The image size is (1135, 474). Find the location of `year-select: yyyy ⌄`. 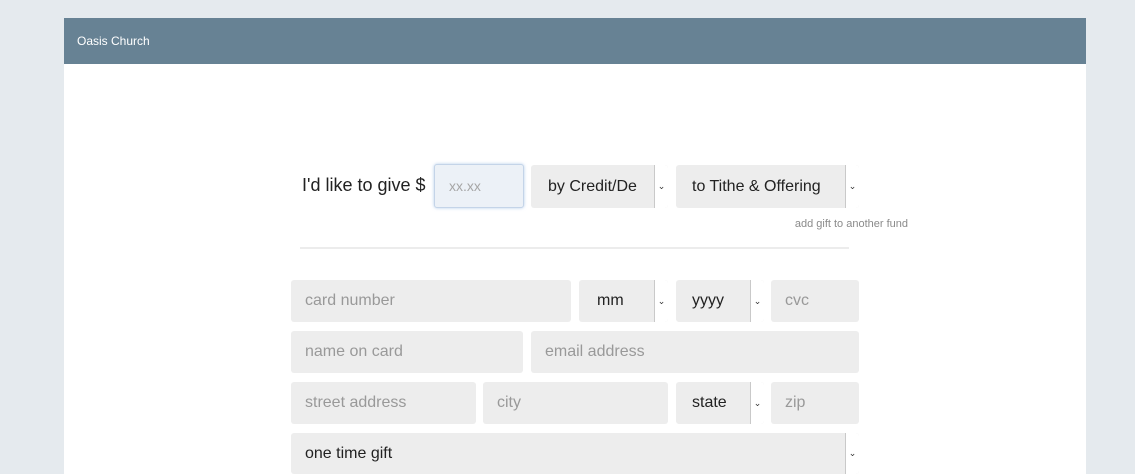

year-select: yyyy ⌄ is located at coordinates (720, 301).